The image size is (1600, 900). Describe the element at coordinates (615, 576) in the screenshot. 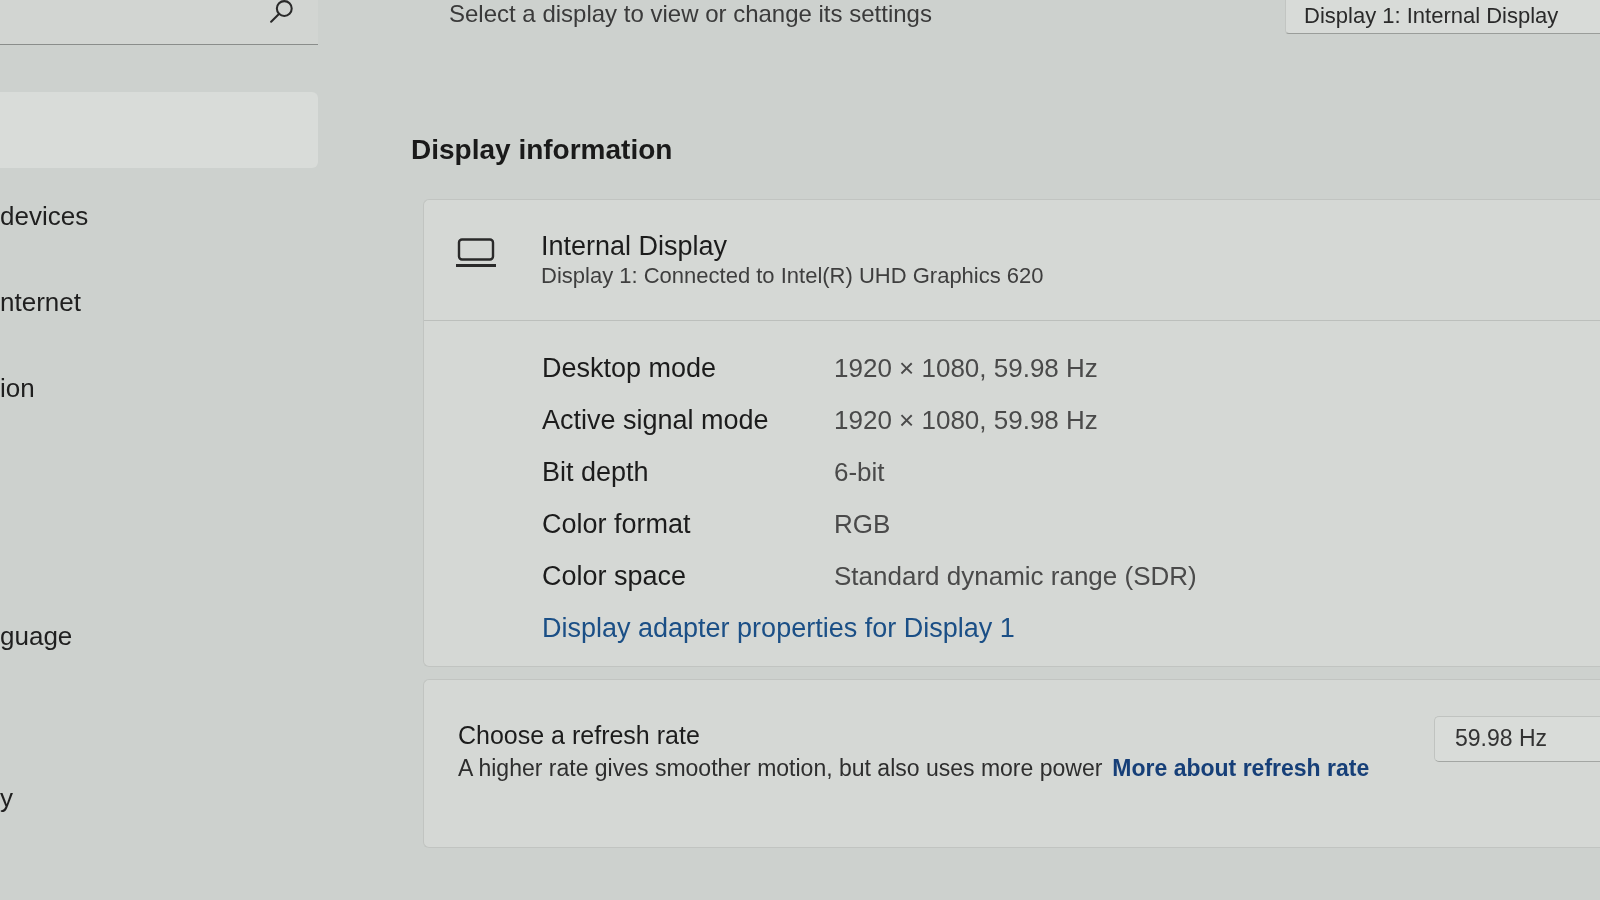

I see `property-label: Color space` at that location.